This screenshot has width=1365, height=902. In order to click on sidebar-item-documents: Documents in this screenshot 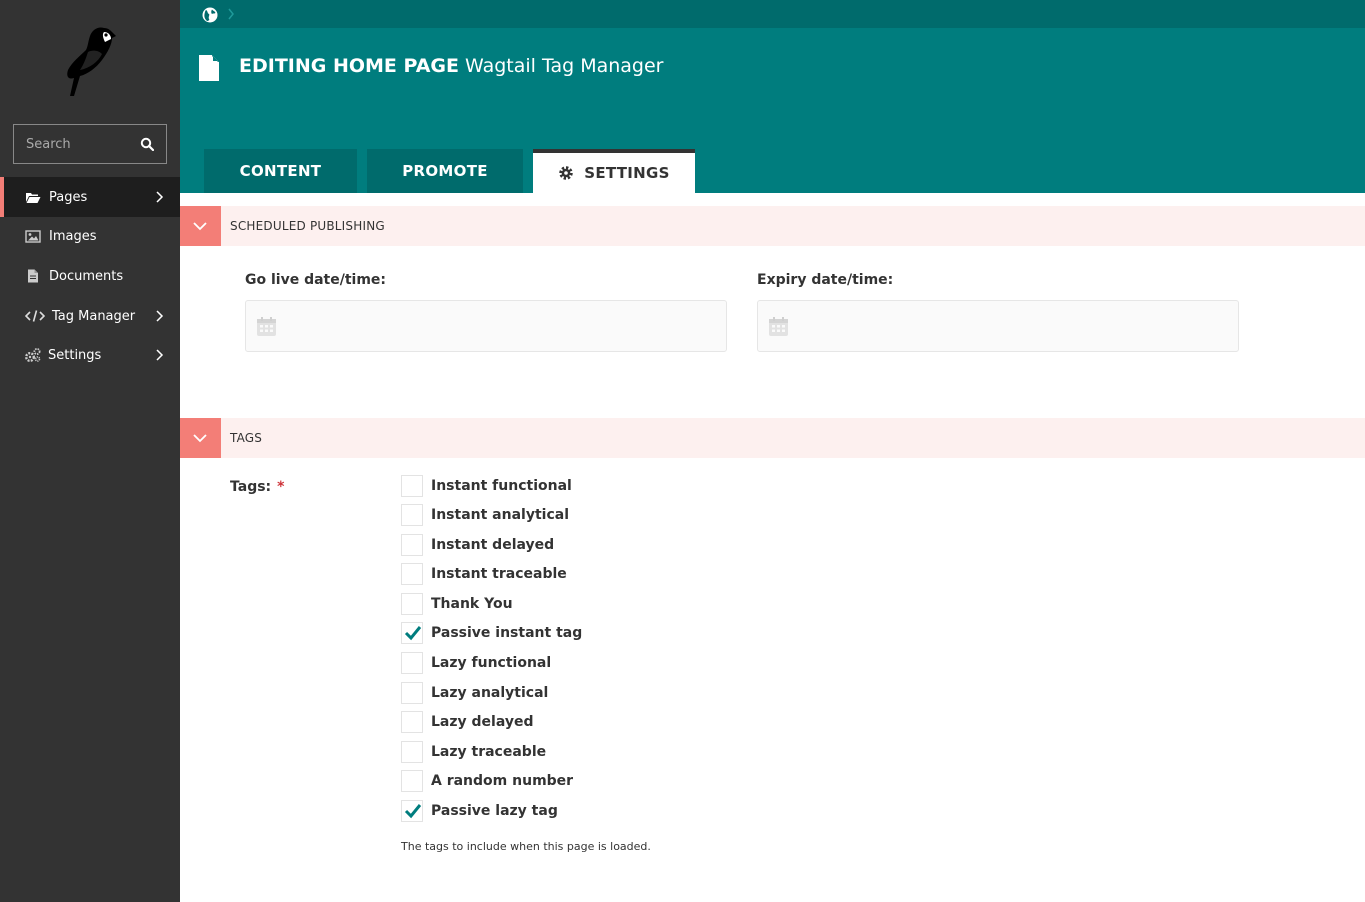, I will do `click(90, 276)`.